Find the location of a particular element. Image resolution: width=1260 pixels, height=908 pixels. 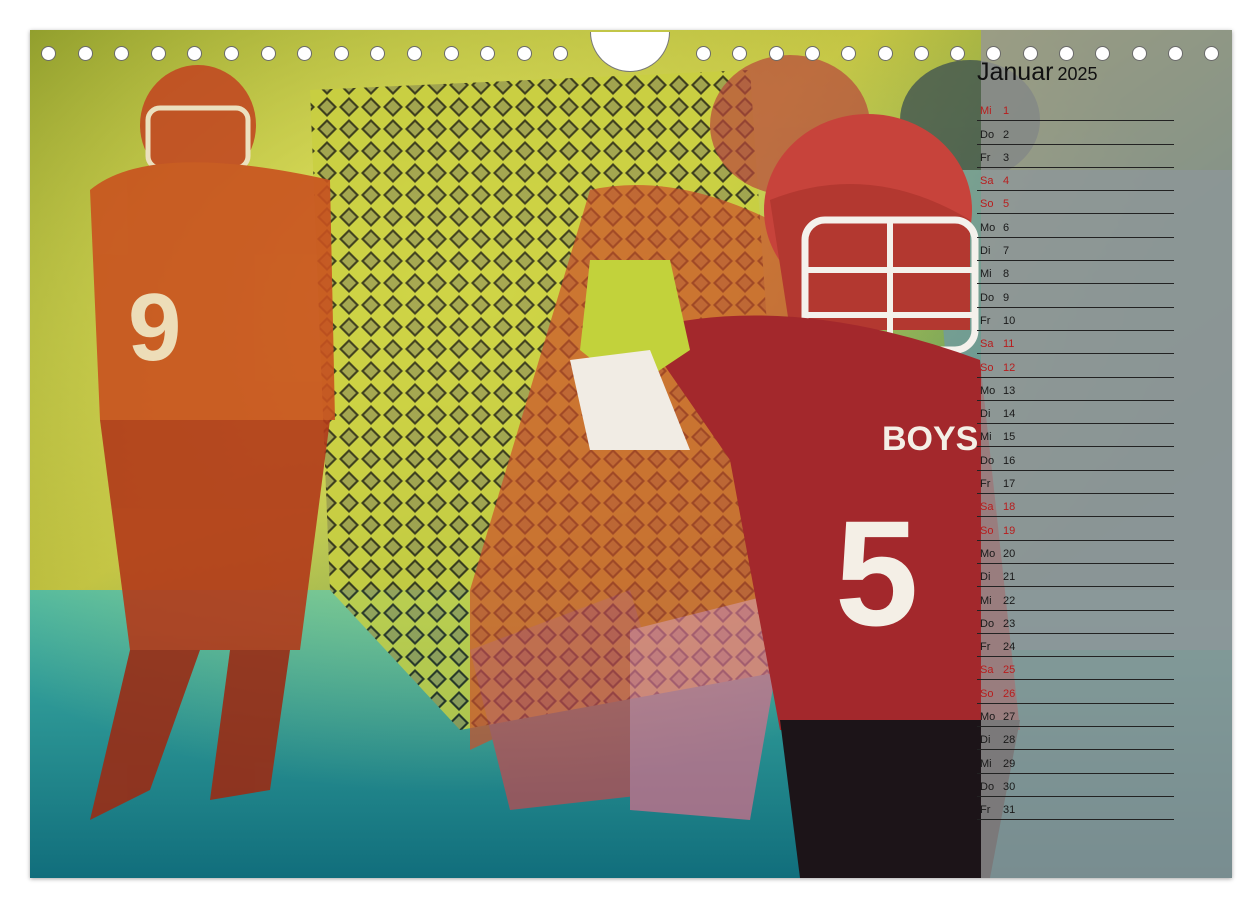

day-number: 21 is located at coordinates (1009, 577).